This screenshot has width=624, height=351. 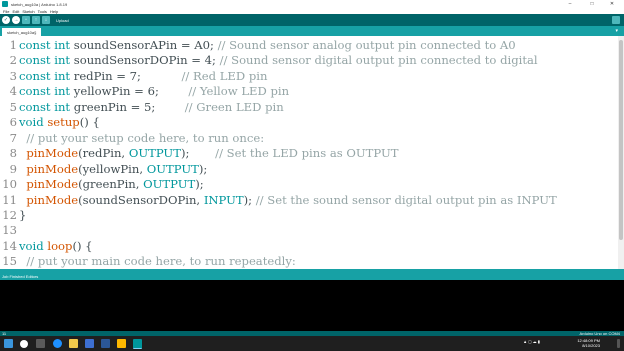 I want to click on code-token: (redPin,, so click(x=103, y=153).